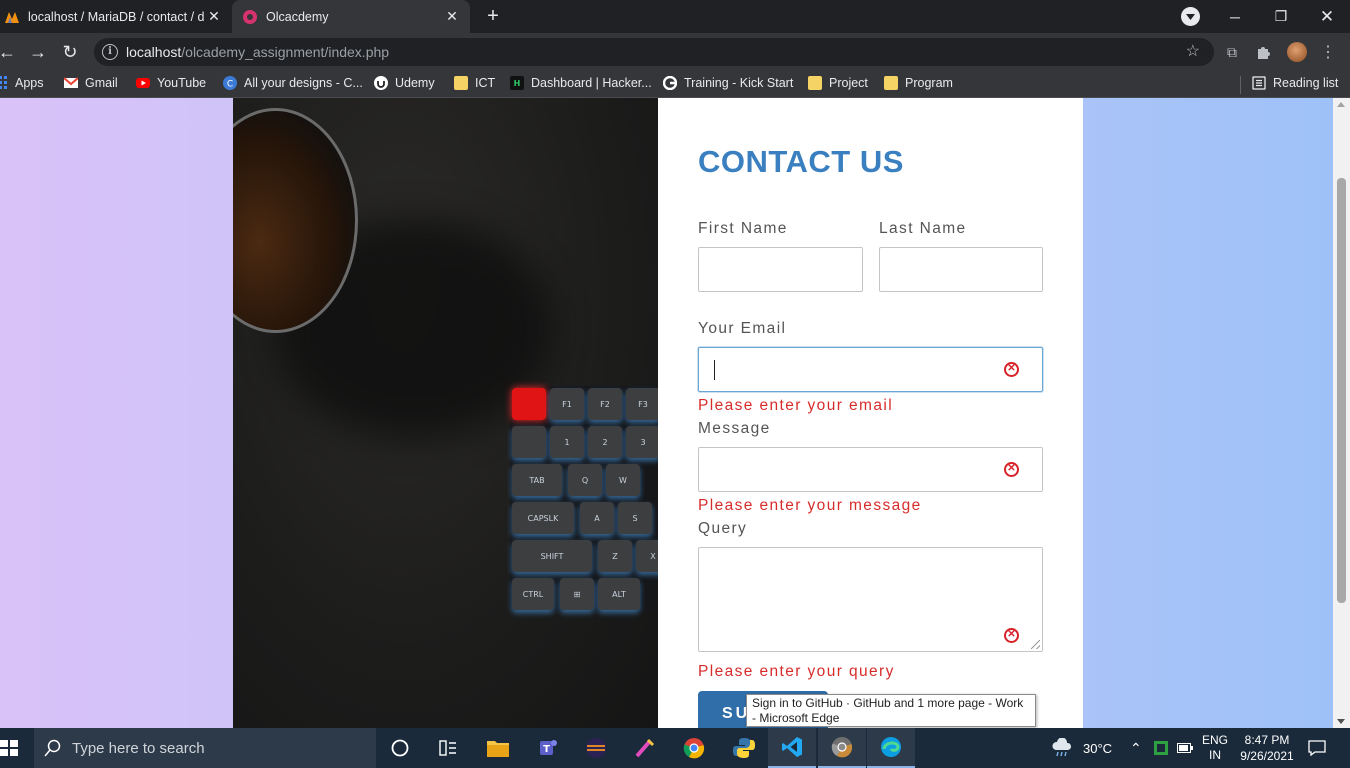  Describe the element at coordinates (448, 748) in the screenshot. I see `task-view-icon` at that location.